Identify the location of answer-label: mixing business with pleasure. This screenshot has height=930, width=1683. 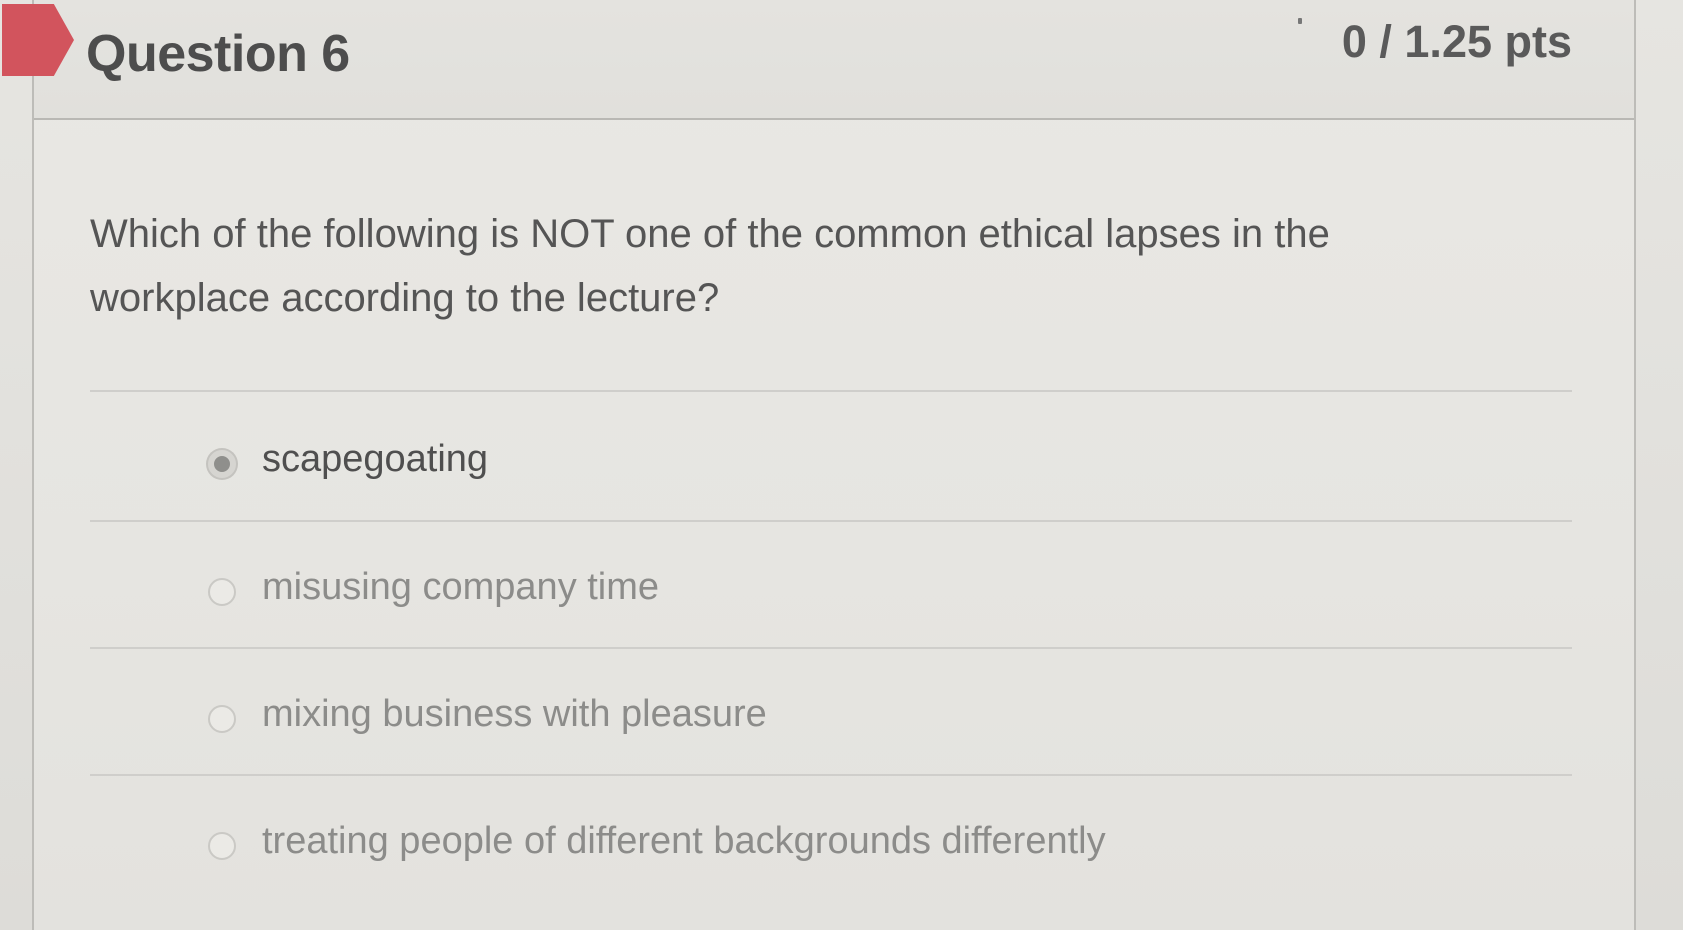
(514, 714).